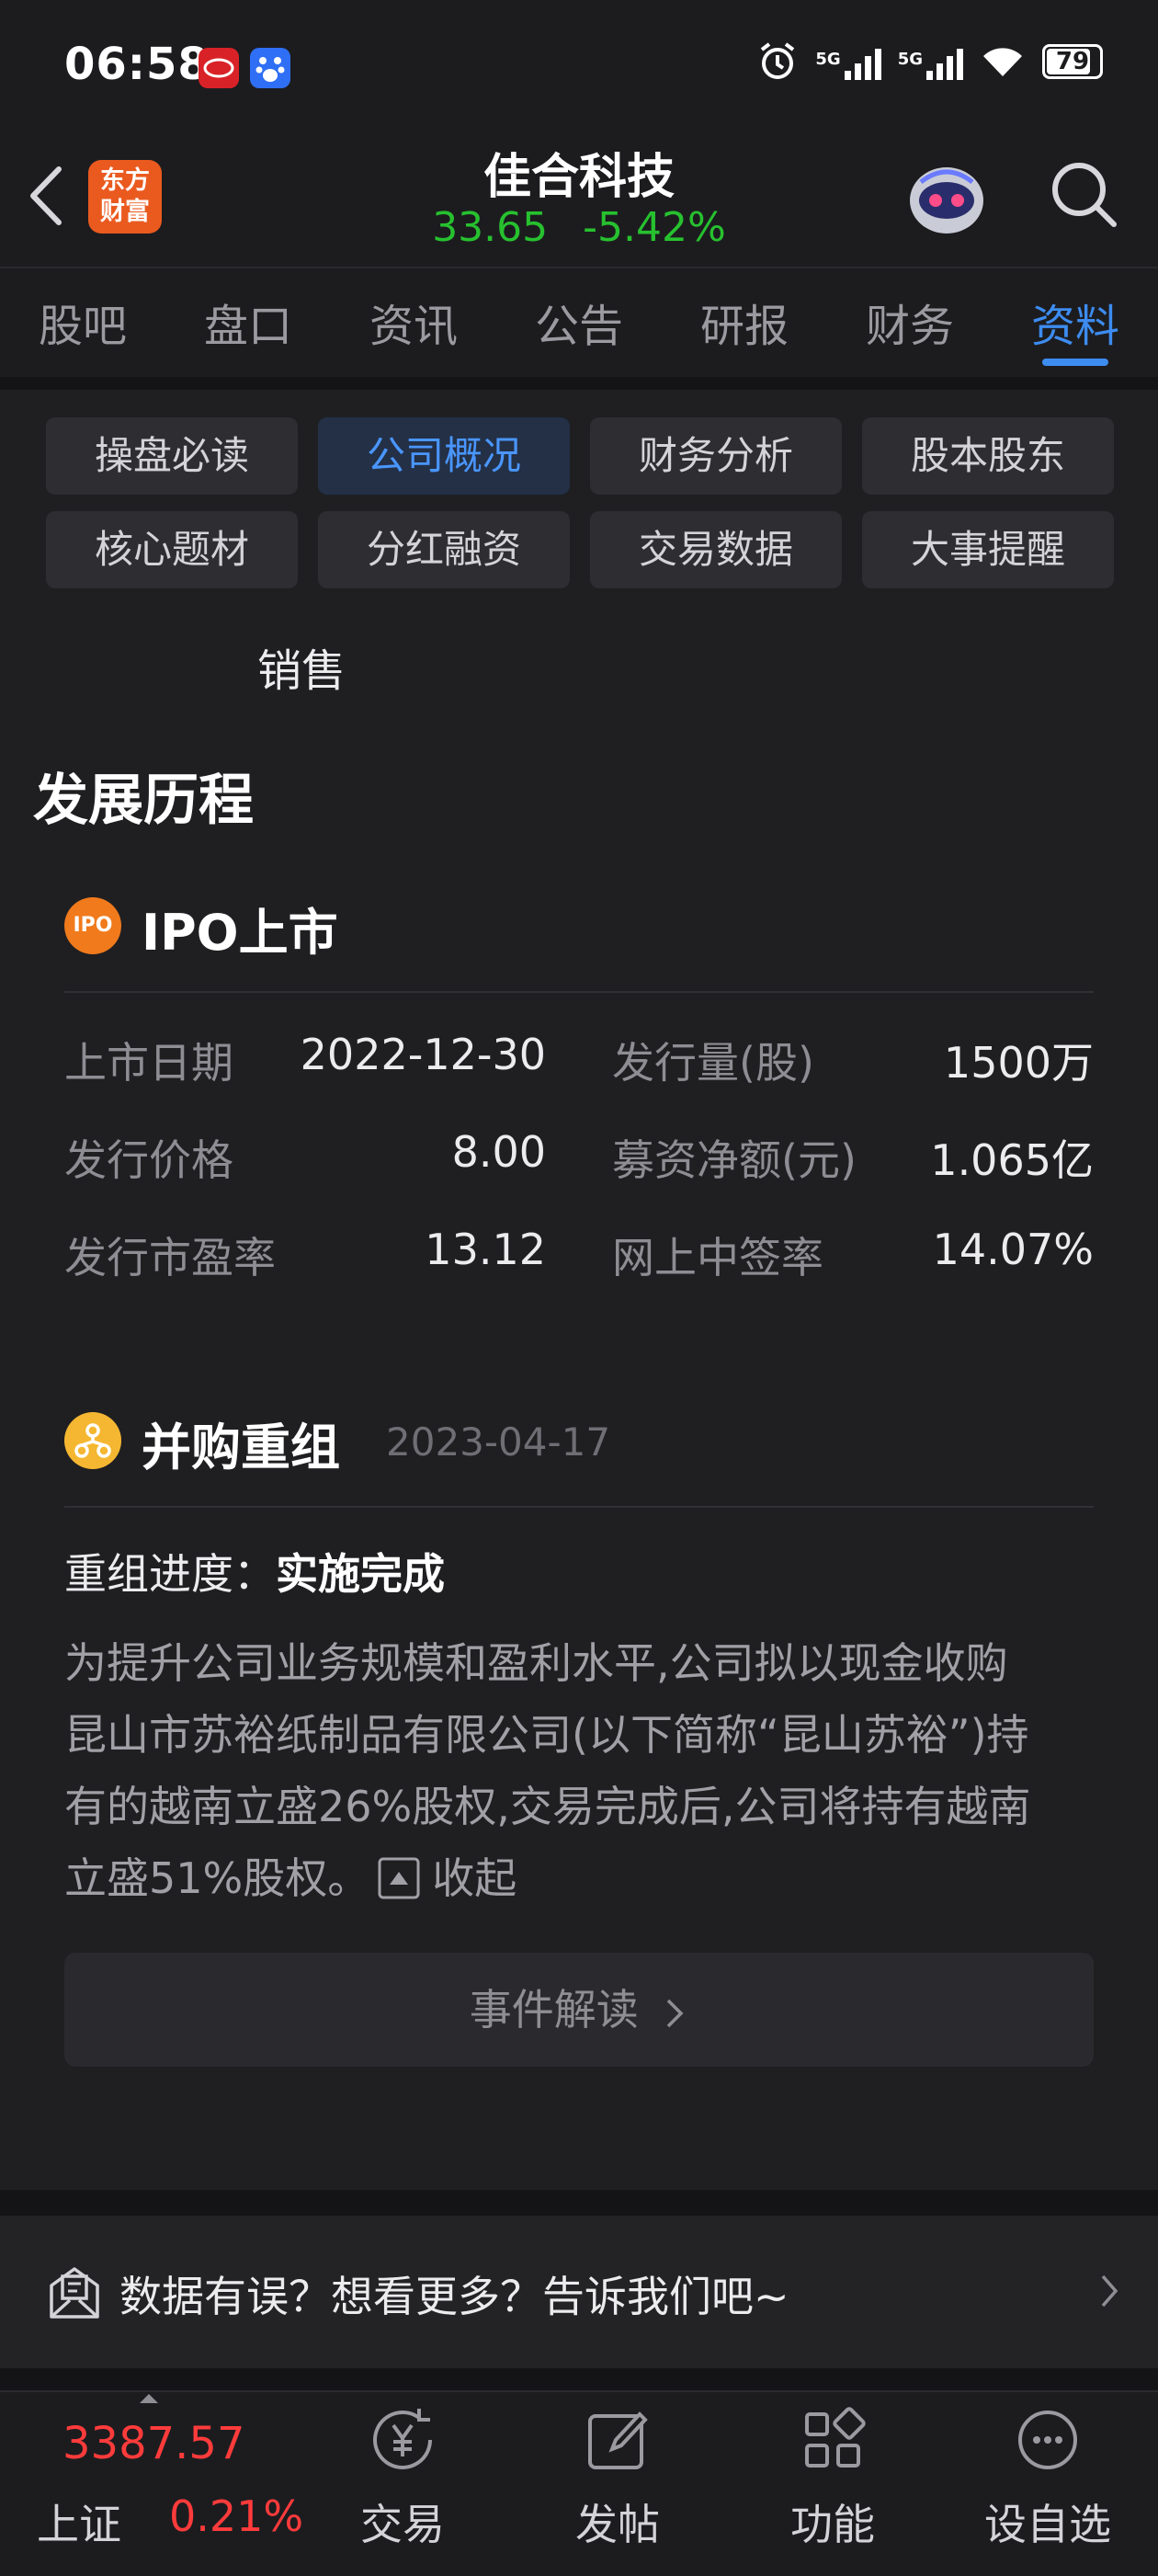 The height and width of the screenshot is (2576, 1158). I want to click on functions-grid-icon, so click(835, 2437).